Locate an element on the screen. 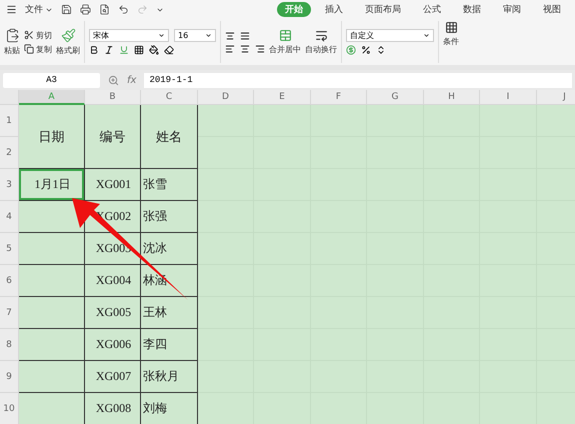 The image size is (575, 424). row-header: 1 is located at coordinates (9, 121).